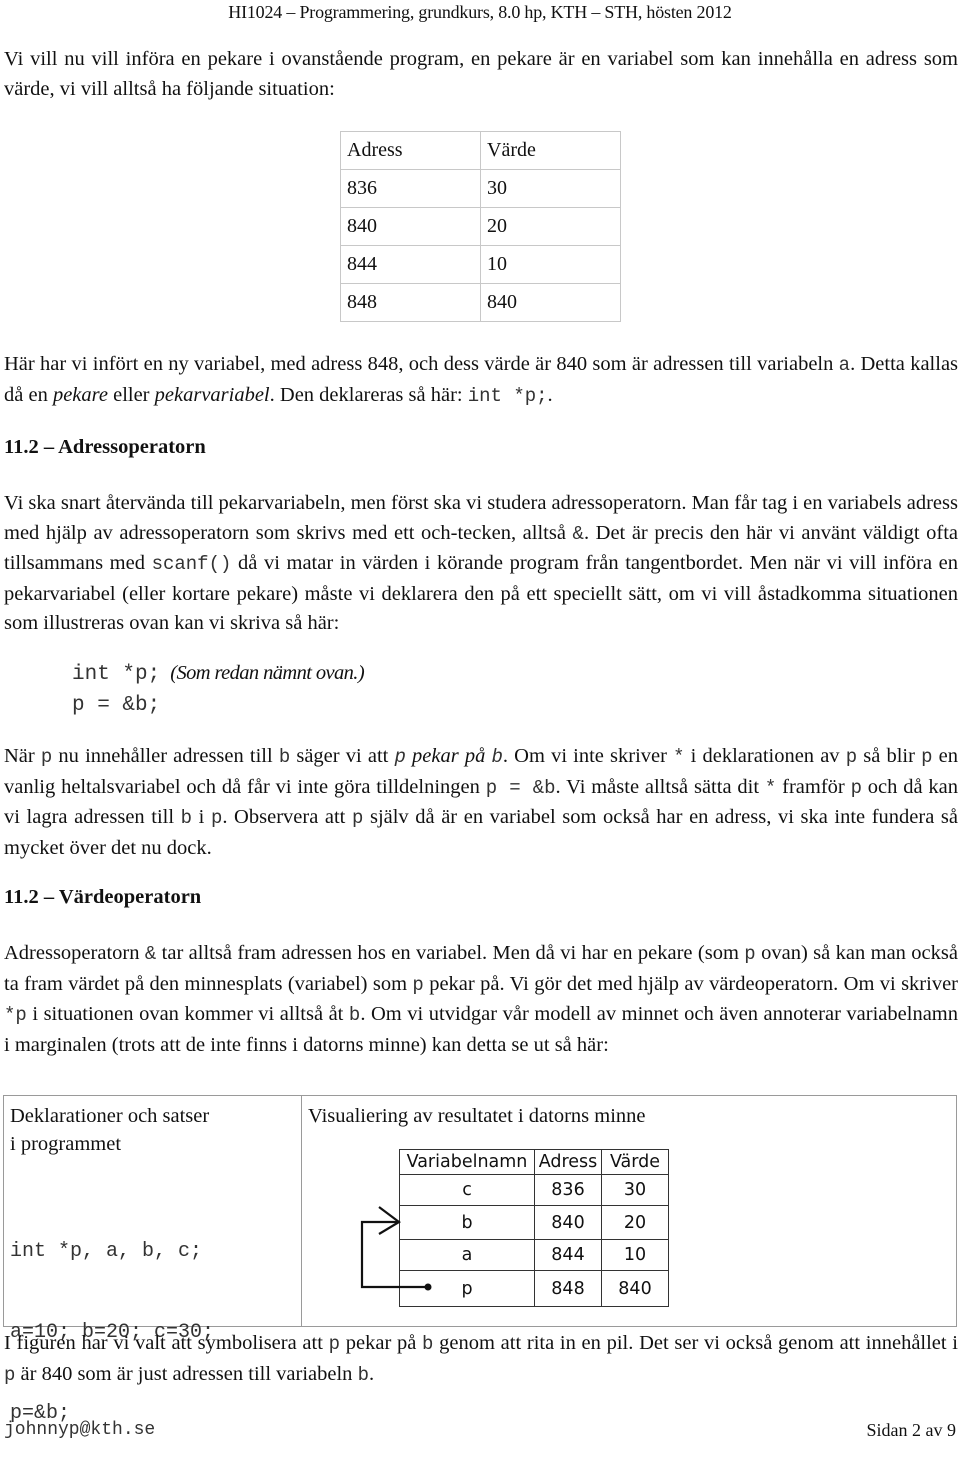  Describe the element at coordinates (467, 1255) in the screenshot. I see `varname-cell: a` at that location.